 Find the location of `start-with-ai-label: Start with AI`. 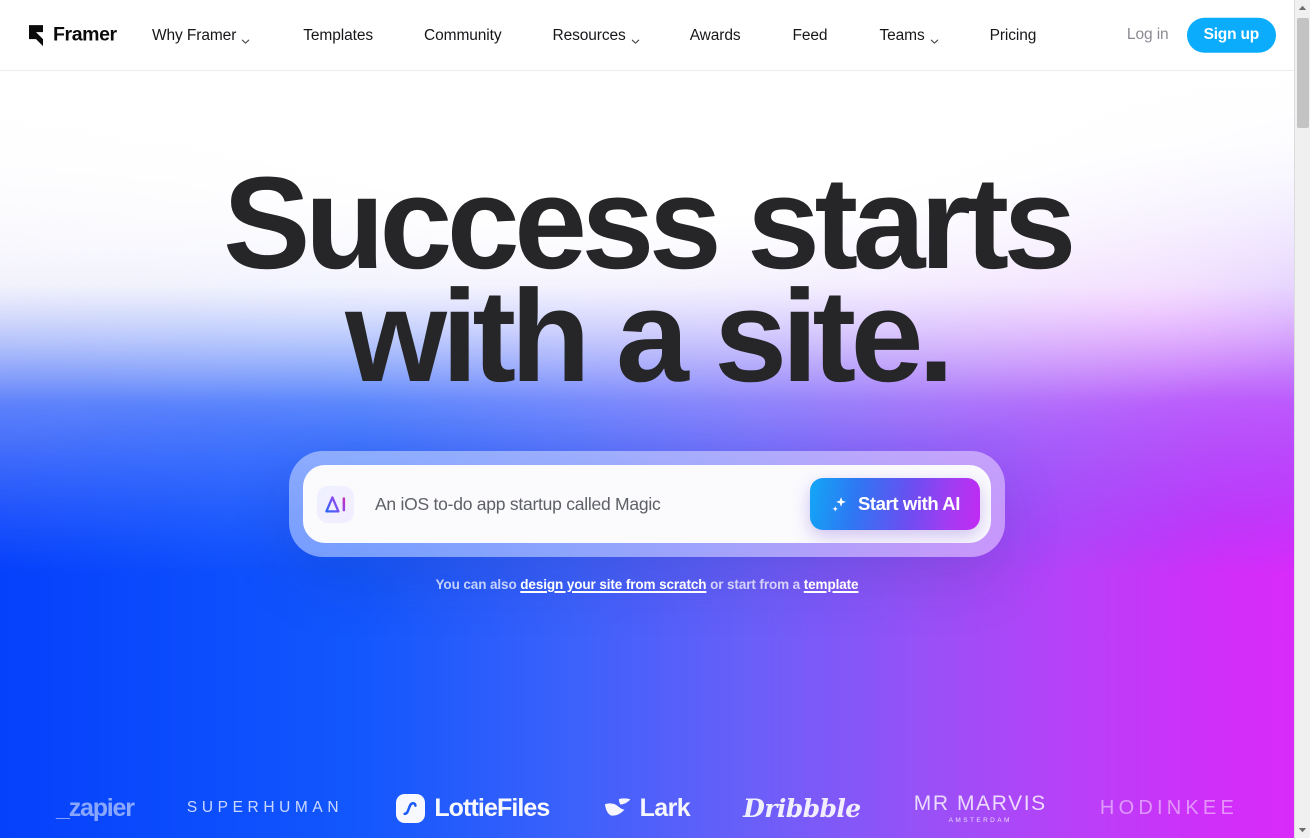

start-with-ai-label: Start with AI is located at coordinates (908, 503).